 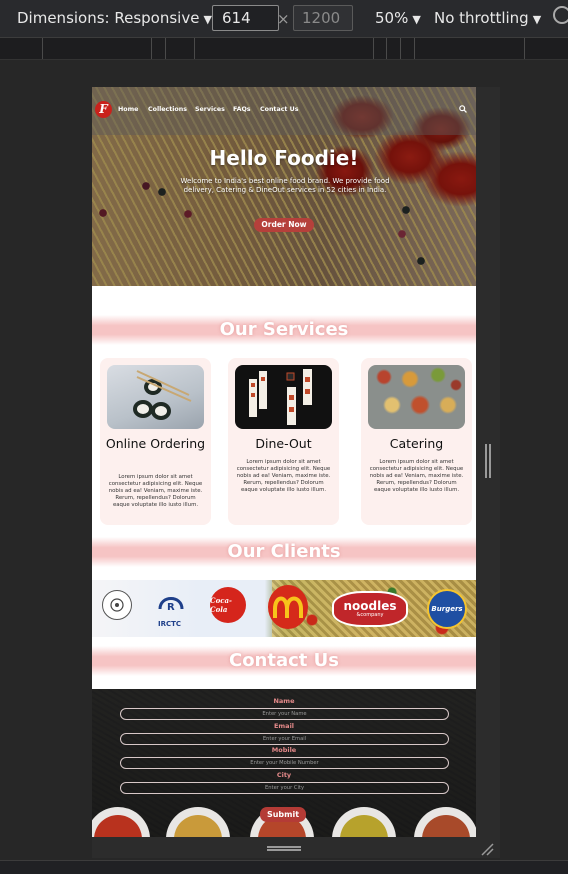 I want to click on name-input: Enter your Name, so click(x=284, y=714).